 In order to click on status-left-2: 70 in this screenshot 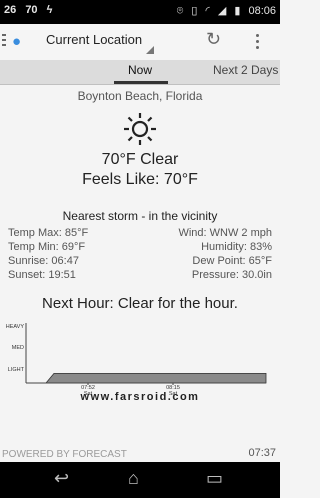, I will do `click(31, 10)`.